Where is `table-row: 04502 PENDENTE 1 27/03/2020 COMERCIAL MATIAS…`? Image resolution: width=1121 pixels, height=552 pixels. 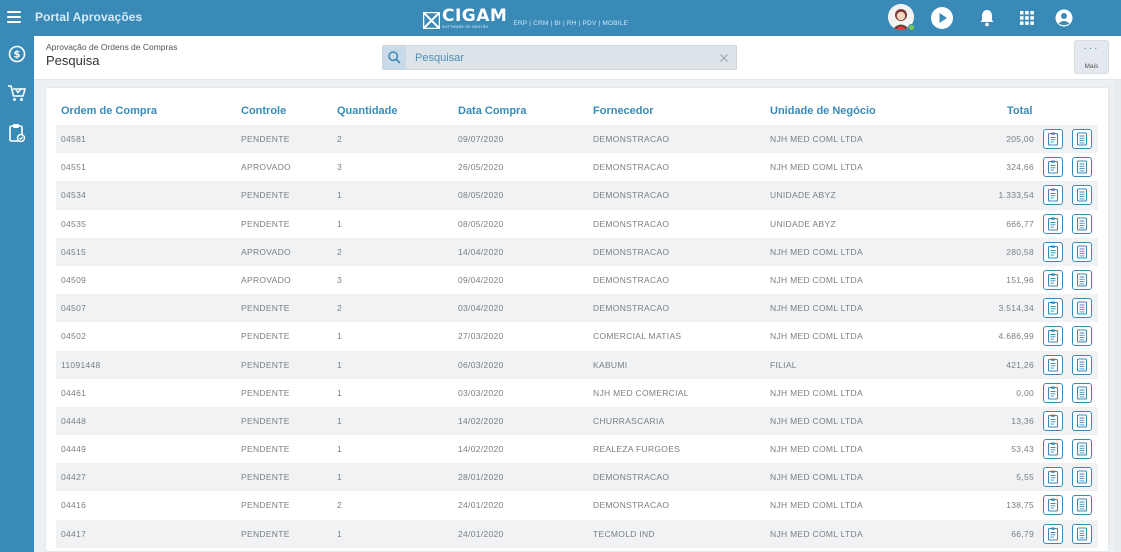 table-row: 04502 PENDENTE 1 27/03/2020 COMERCIAL MATIAS… is located at coordinates (577, 336).